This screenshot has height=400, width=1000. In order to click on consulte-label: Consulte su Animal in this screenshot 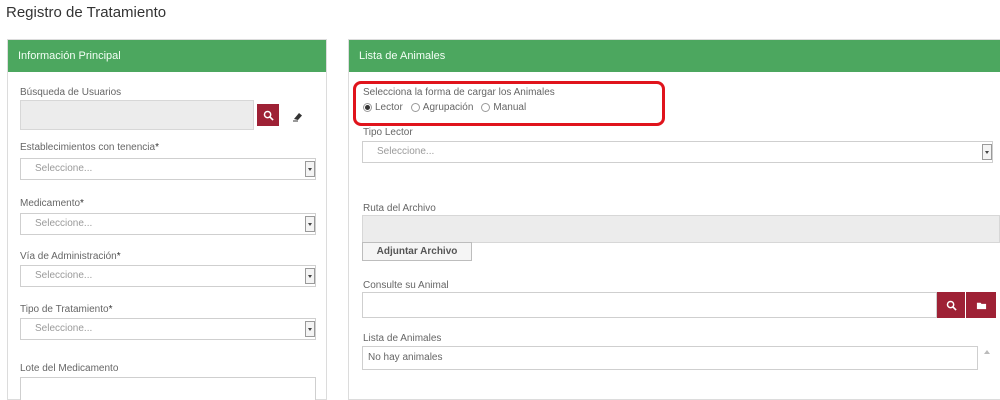, I will do `click(406, 285)`.